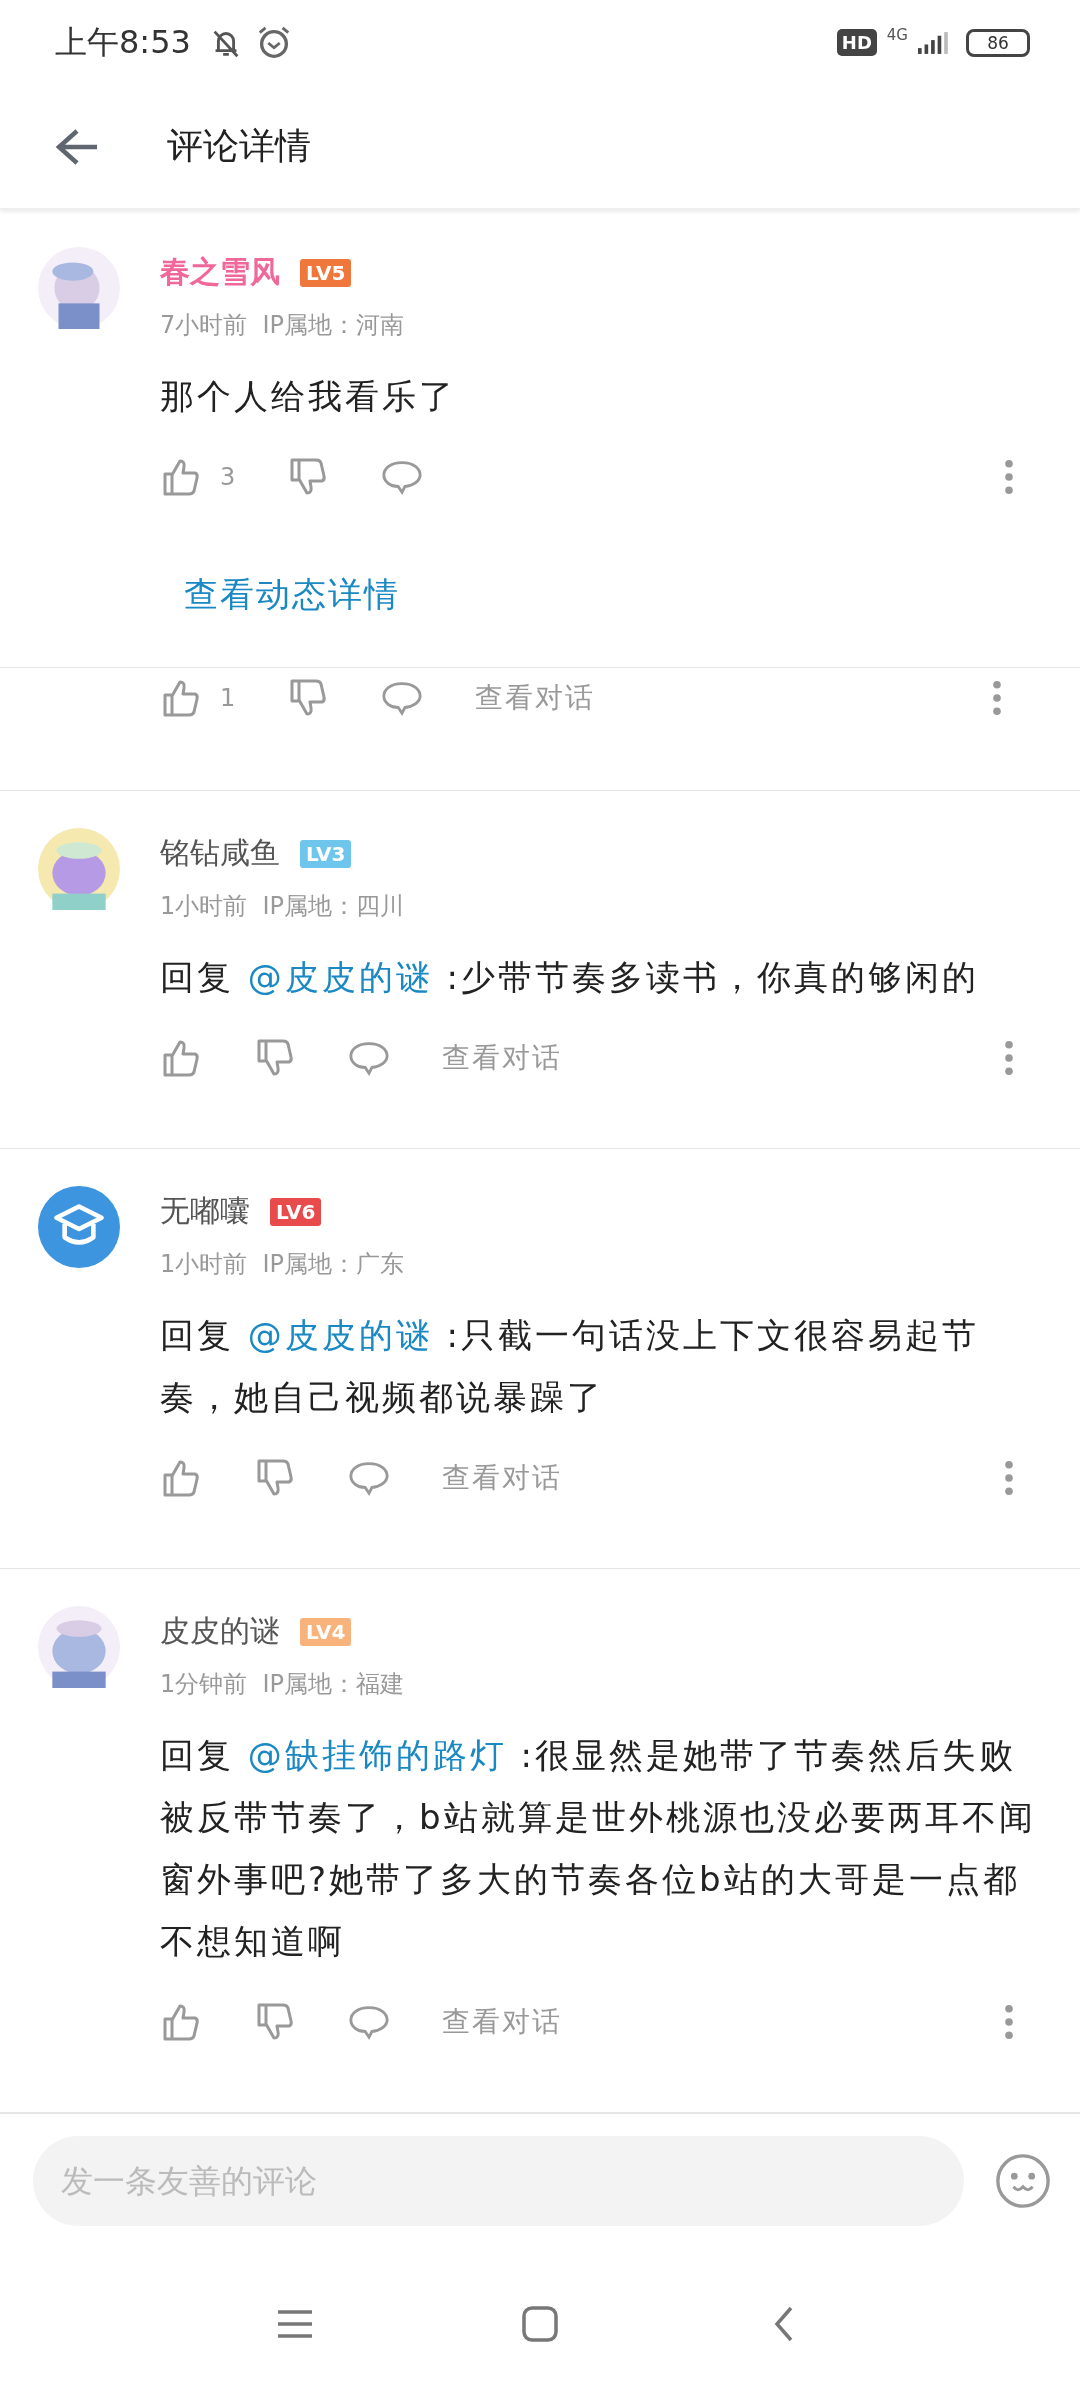  I want to click on back-icon, so click(77, 146).